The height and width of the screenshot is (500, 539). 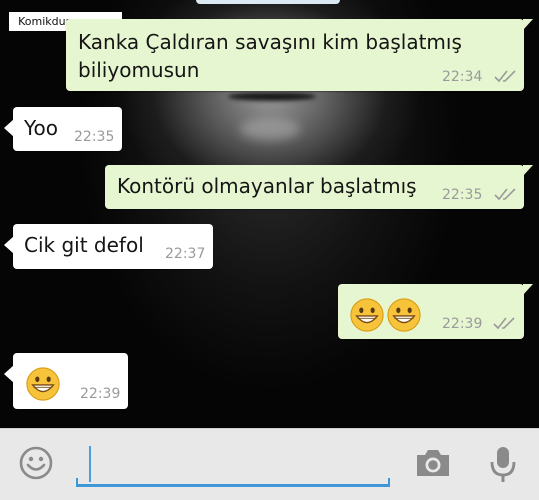 I want to click on wallpaper-face-highlight, so click(x=270, y=129).